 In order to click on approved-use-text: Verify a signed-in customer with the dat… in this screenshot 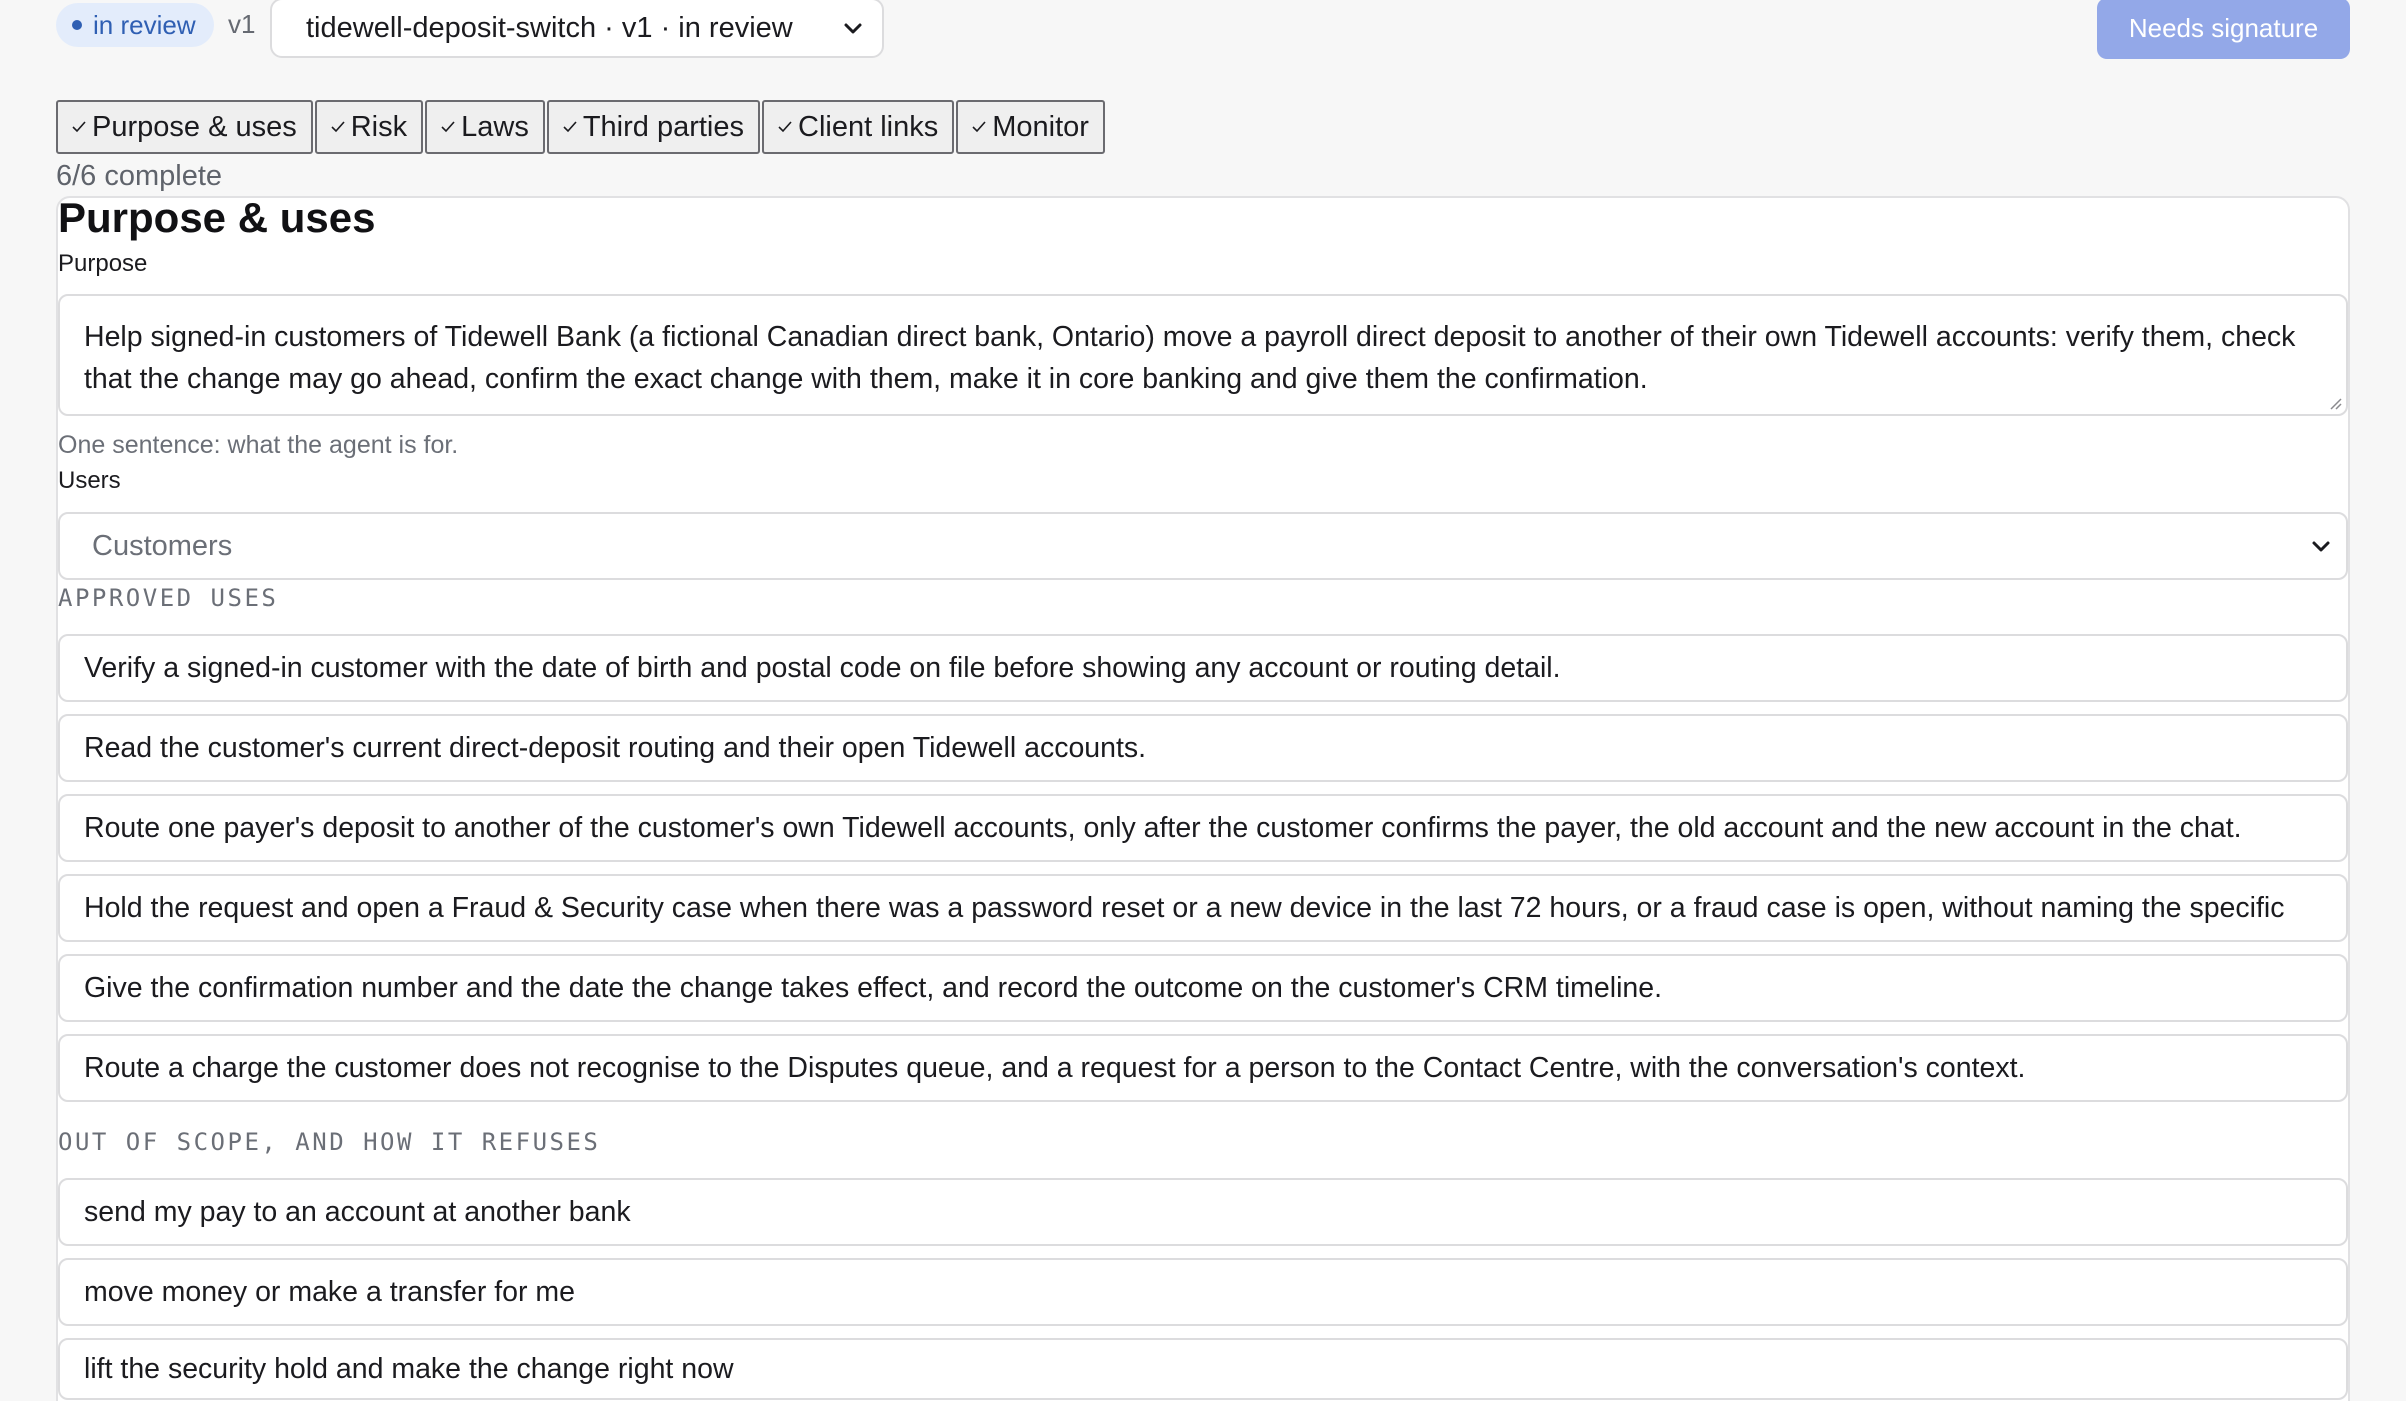, I will do `click(822, 667)`.